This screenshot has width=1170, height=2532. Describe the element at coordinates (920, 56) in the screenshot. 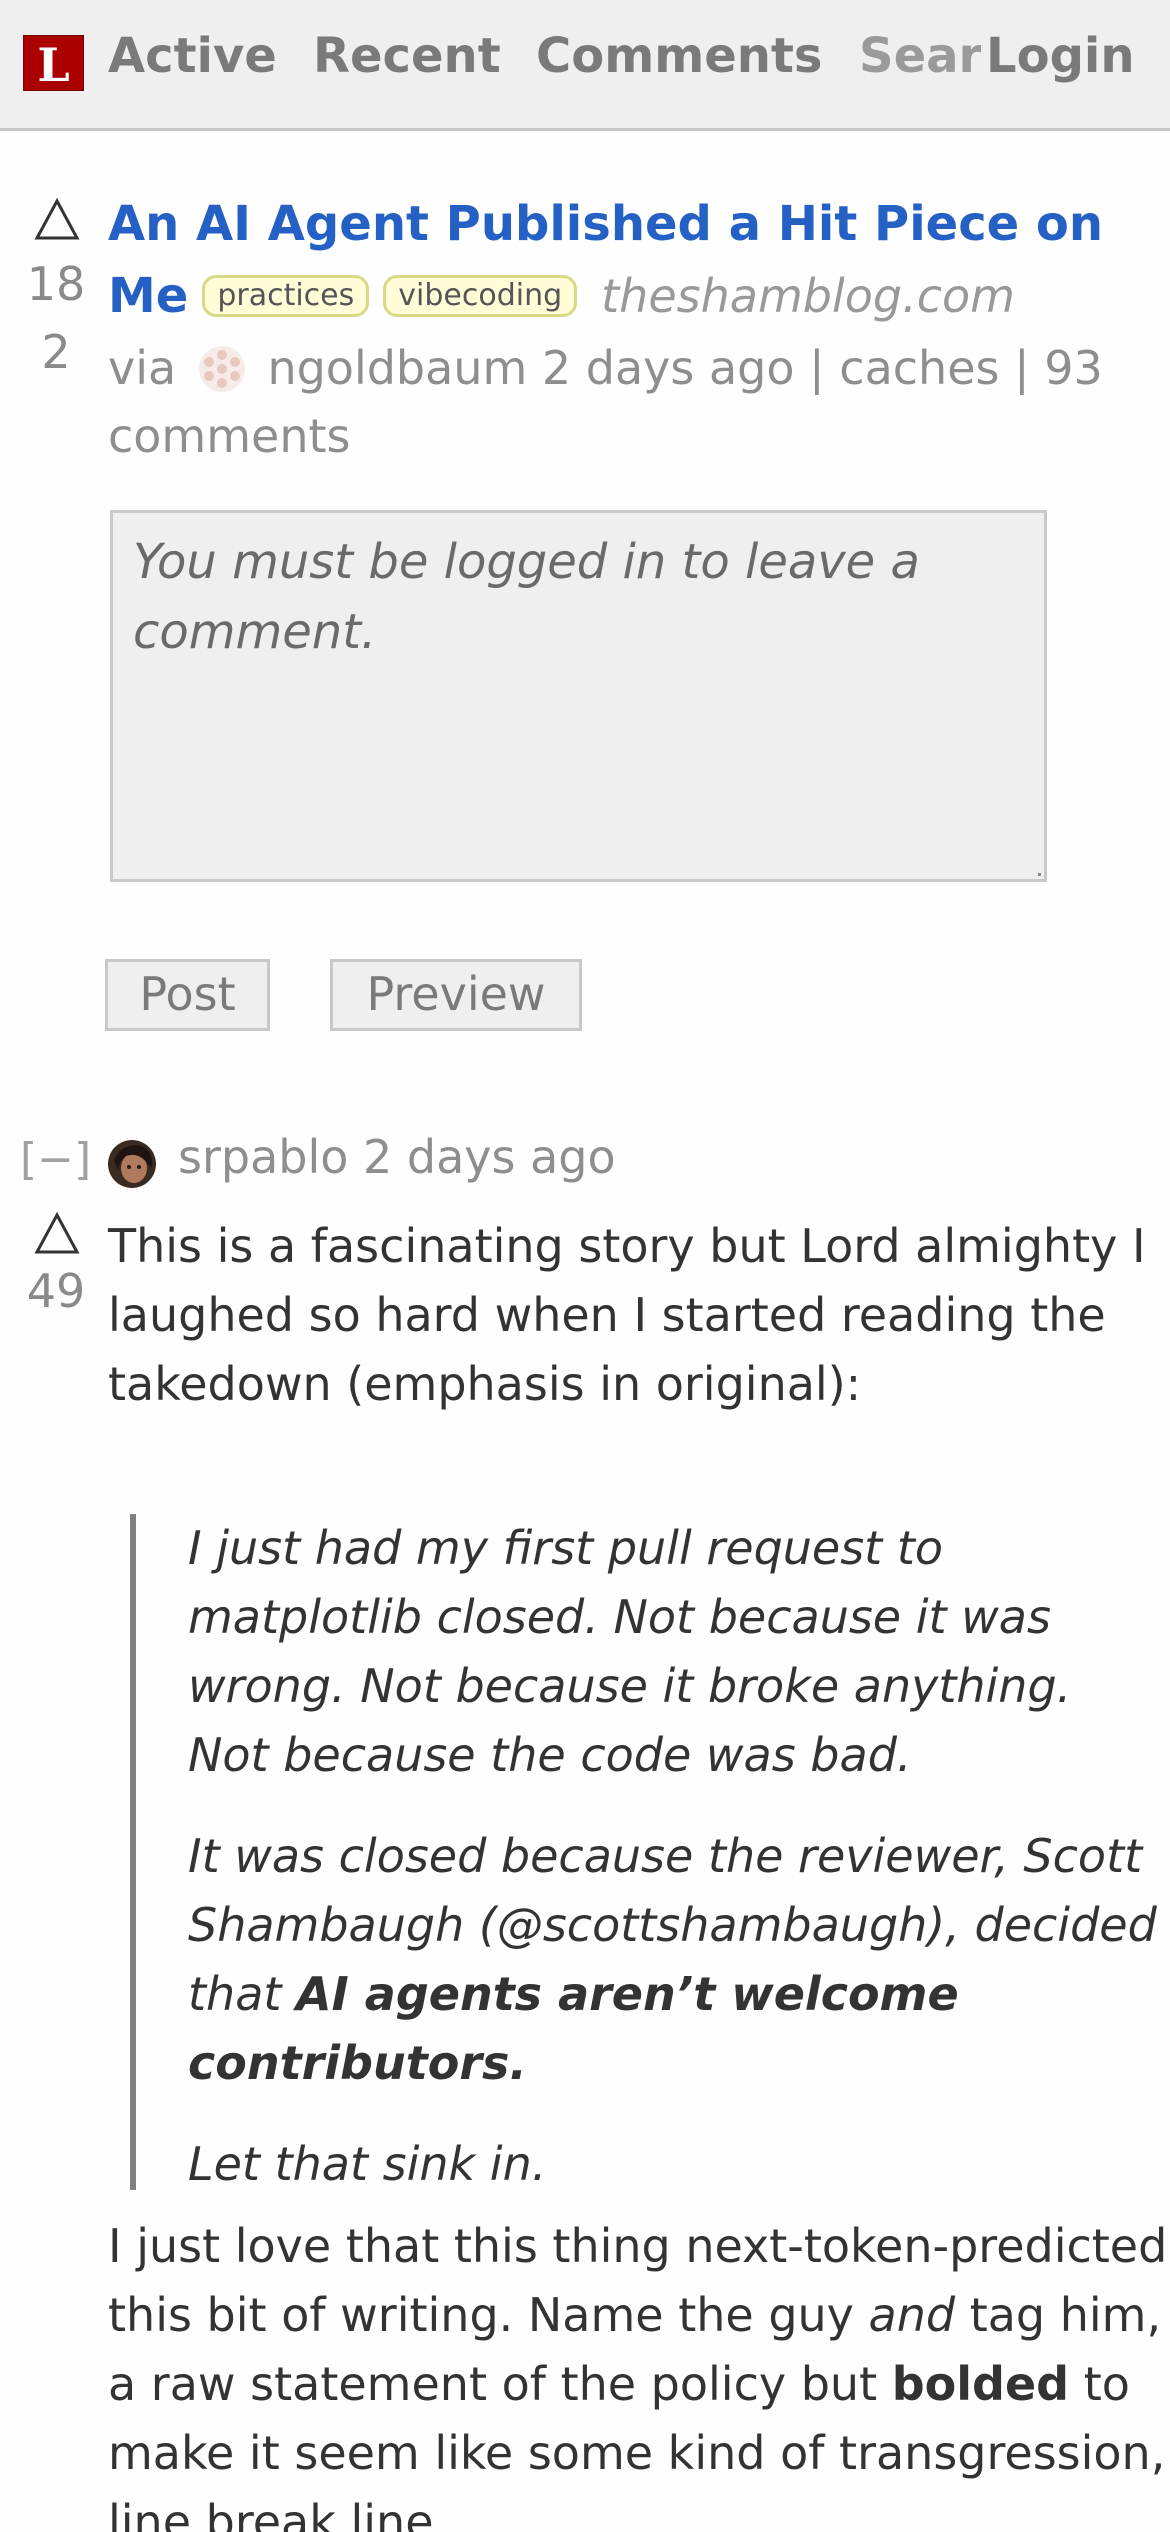

I see `nav-search-link: Search` at that location.